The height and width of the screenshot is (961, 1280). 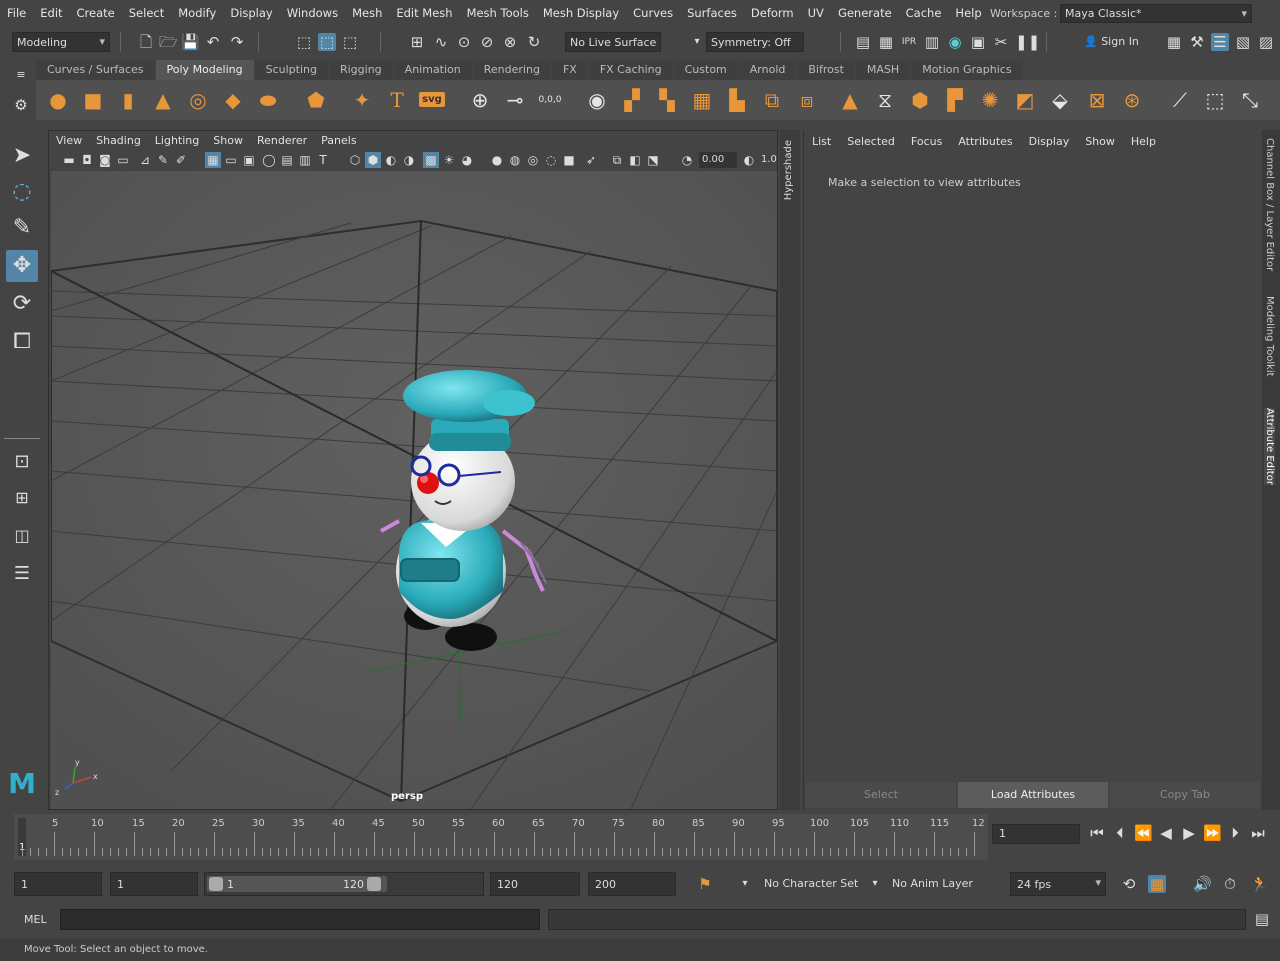 I want to click on mirror-icon: ⧉, so click(x=772, y=100).